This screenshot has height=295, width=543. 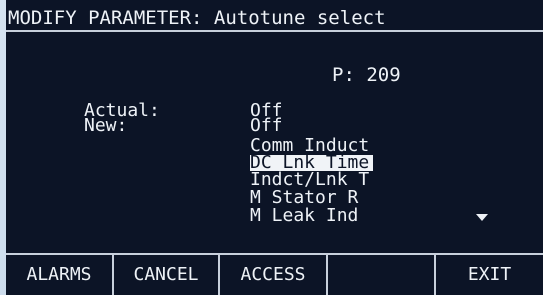 I want to click on title-bar: MODIFY PARAMETER: Autotune select, so click(x=274, y=19).